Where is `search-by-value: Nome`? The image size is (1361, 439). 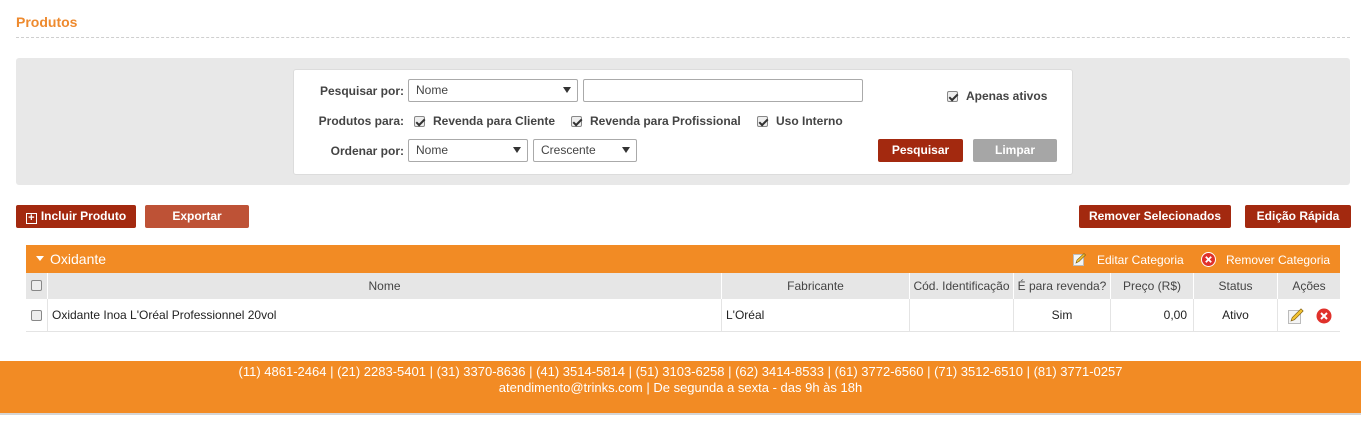 search-by-value: Nome is located at coordinates (432, 90).